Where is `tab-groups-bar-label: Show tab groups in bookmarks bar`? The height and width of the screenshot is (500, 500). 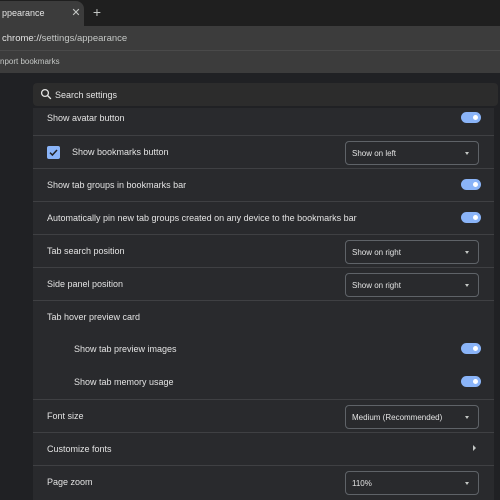 tab-groups-bar-label: Show tab groups in bookmarks bar is located at coordinates (117, 185).